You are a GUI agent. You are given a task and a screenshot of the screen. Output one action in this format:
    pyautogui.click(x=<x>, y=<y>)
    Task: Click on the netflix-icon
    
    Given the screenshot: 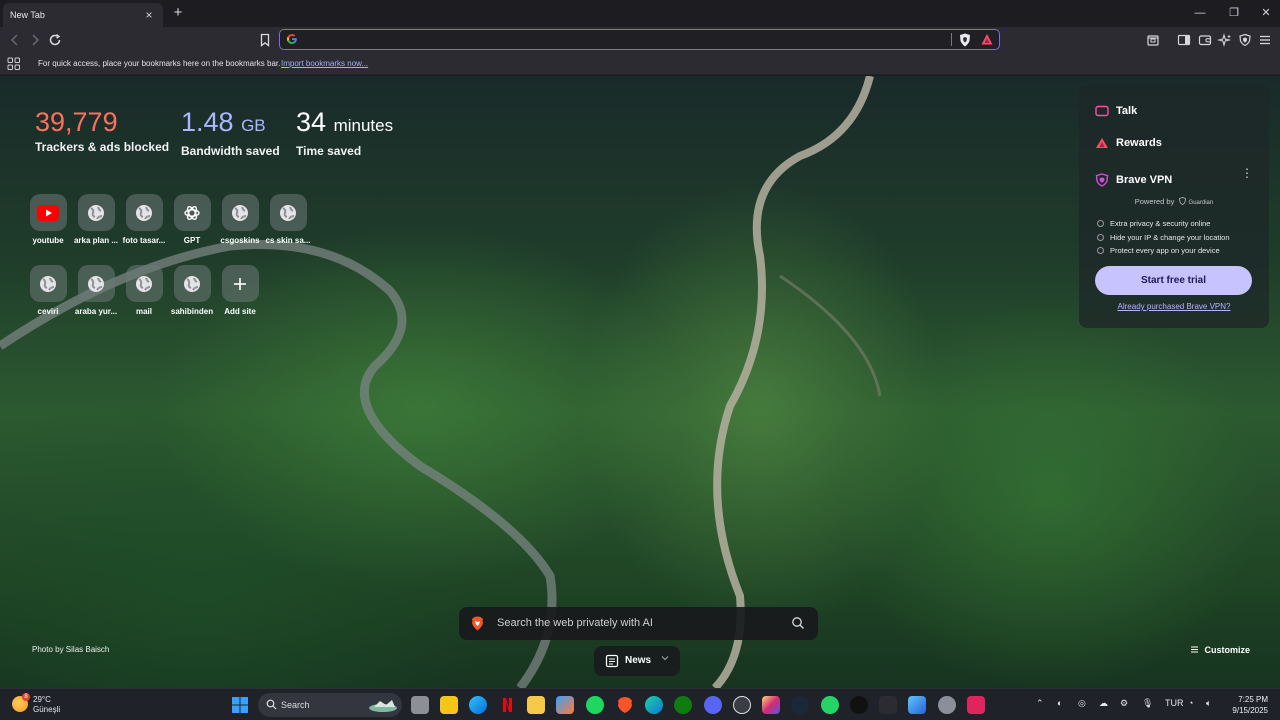 What is the action you would take?
    pyautogui.click(x=507, y=705)
    